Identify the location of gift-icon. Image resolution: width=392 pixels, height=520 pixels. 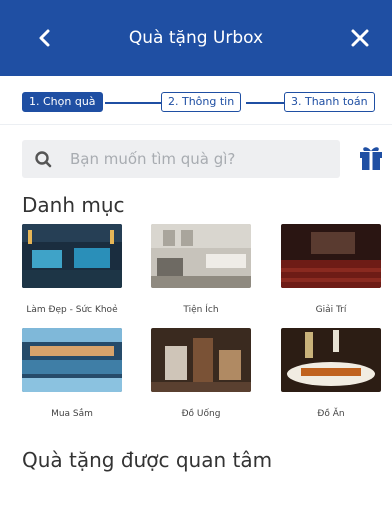
(371, 158).